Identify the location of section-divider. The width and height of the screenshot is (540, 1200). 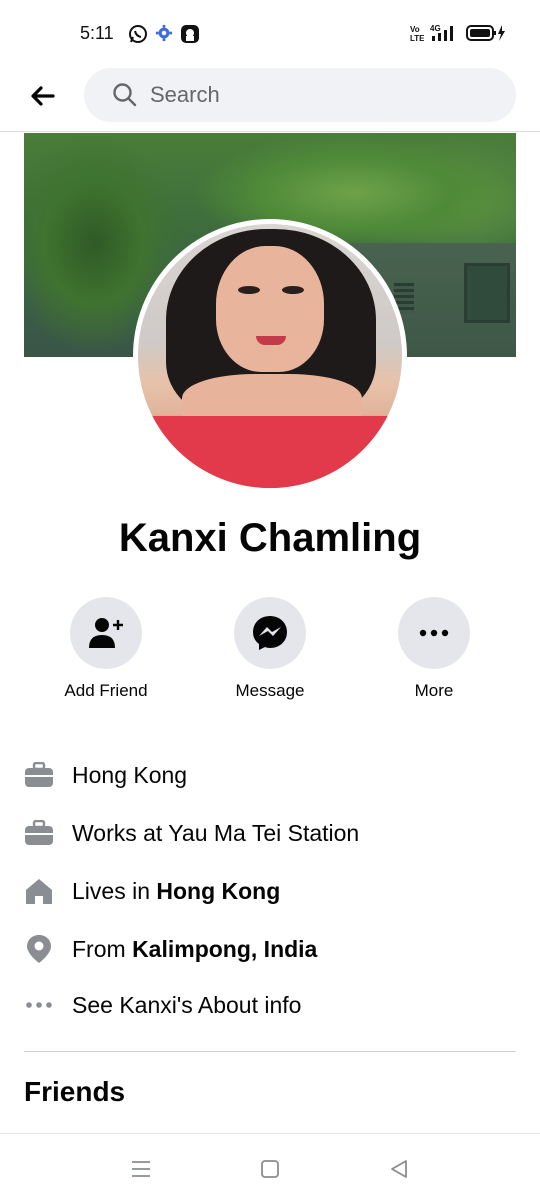
(270, 1051).